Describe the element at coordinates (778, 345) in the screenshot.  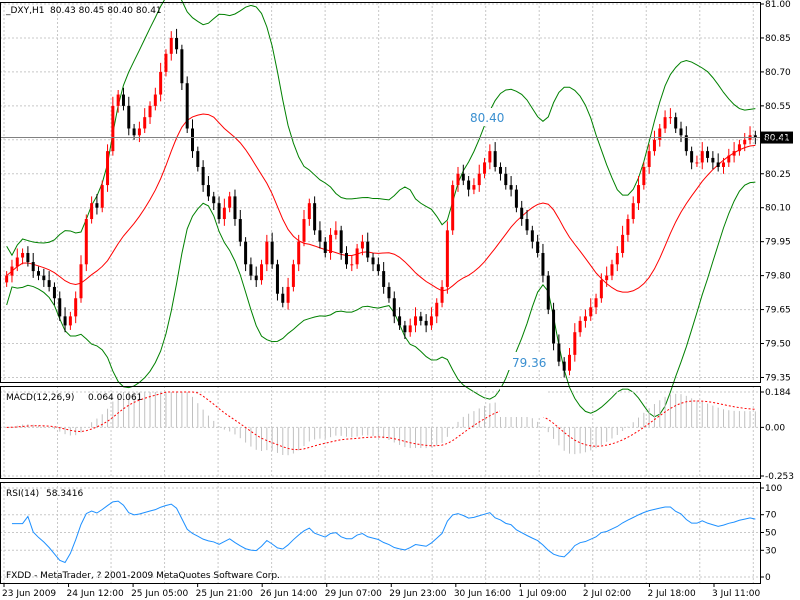
I see `price-tick-label: 79.50` at that location.